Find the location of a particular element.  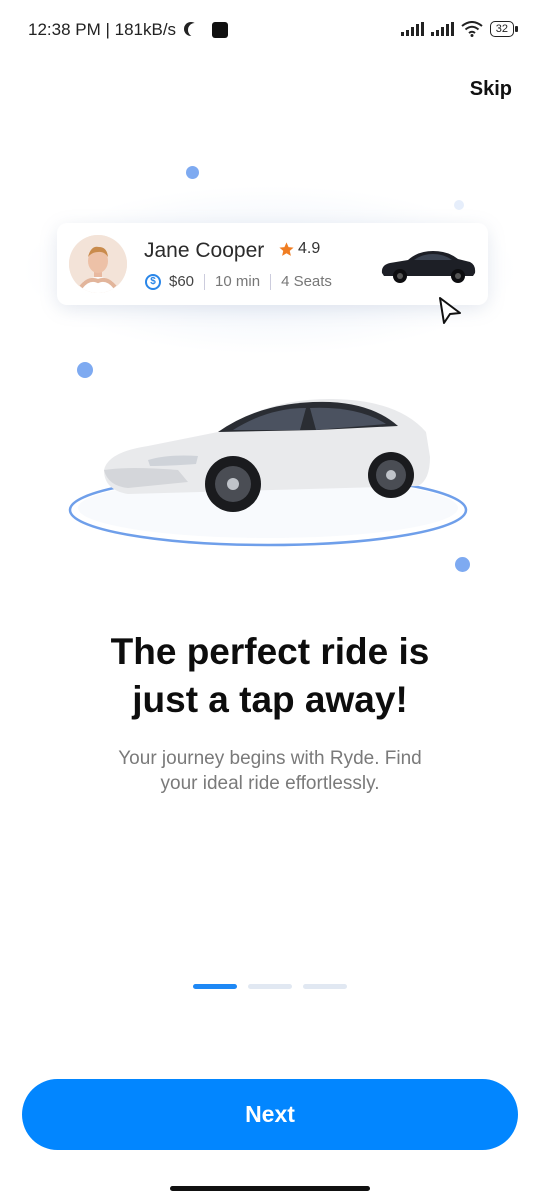

star-icon is located at coordinates (286, 248).